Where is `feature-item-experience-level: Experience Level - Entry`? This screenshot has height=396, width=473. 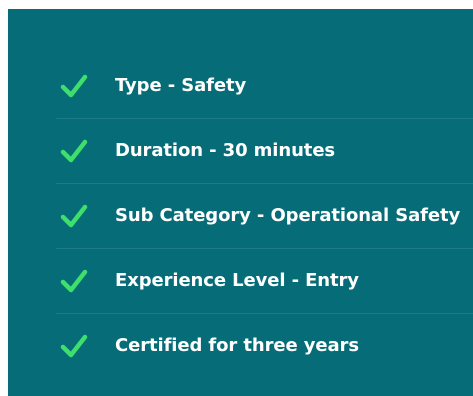 feature-item-experience-level: Experience Level - Entry is located at coordinates (264, 281).